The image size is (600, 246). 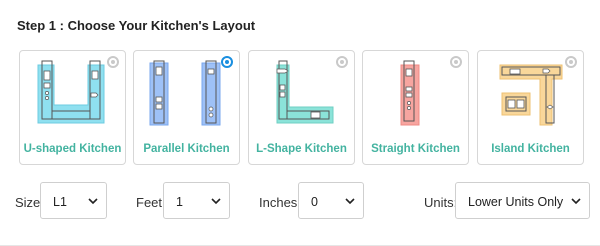 I want to click on u-shaped-layout-icon, so click(x=71, y=92).